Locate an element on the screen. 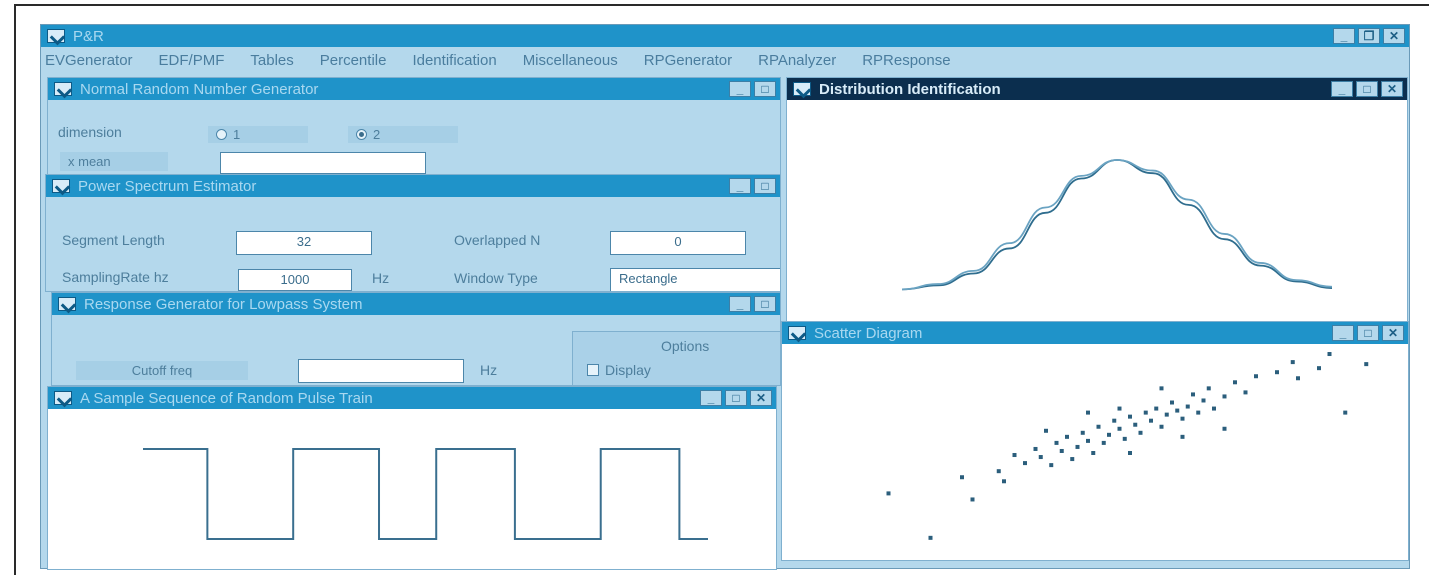 This screenshot has height=575, width=1429. menu-tables: Tables is located at coordinates (271, 60).